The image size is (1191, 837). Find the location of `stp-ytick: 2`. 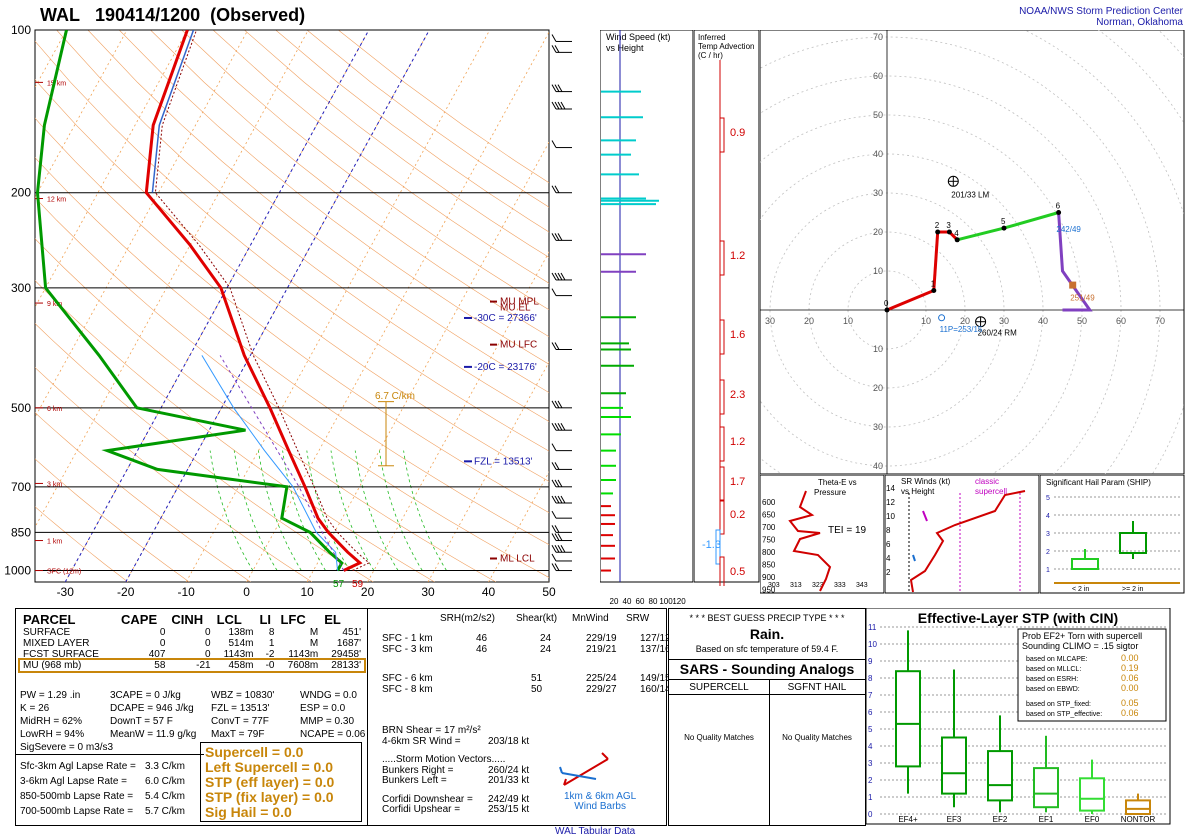

stp-ytick: 2 is located at coordinates (870, 780).